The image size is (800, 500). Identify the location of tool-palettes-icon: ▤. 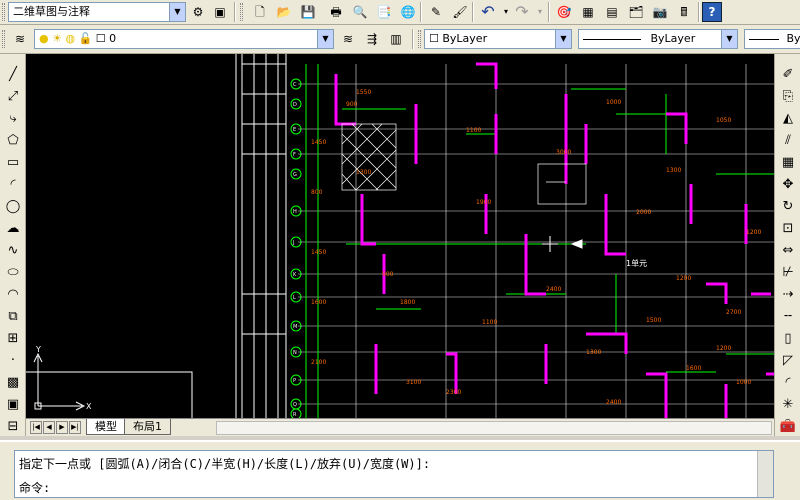
(612, 12).